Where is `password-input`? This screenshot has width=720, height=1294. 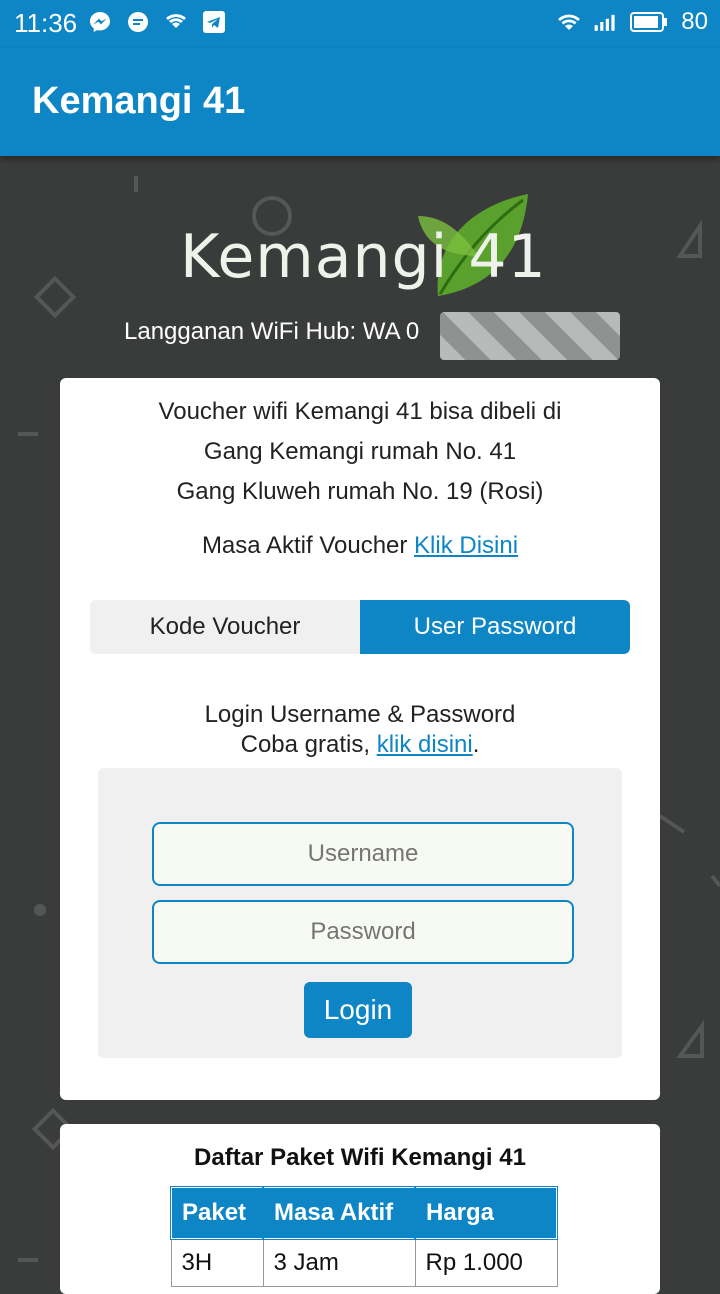 password-input is located at coordinates (363, 932).